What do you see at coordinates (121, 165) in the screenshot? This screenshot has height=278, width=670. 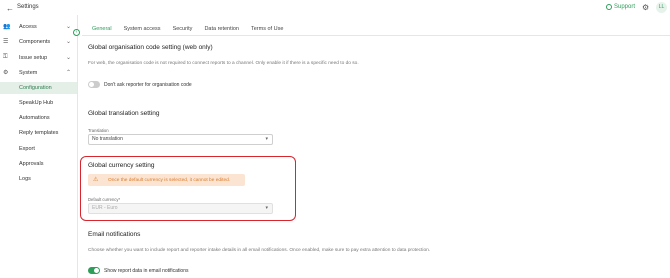 I see `currency-title: Global currency setting` at bounding box center [121, 165].